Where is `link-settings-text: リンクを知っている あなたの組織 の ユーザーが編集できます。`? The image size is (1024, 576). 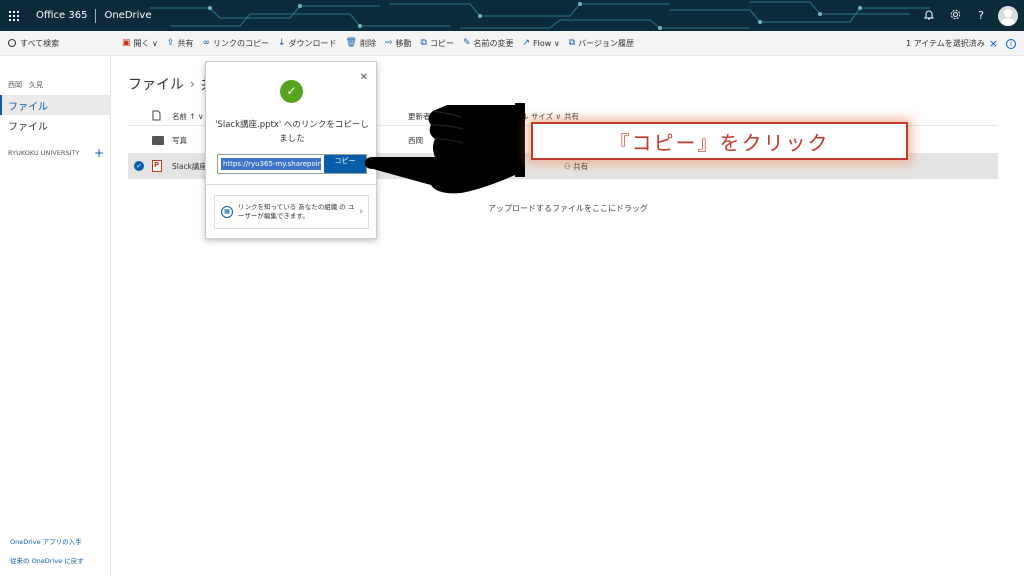 link-settings-text: リンクを知っている あなたの組織 の ユーザーが編集できます。 is located at coordinates (296, 211).